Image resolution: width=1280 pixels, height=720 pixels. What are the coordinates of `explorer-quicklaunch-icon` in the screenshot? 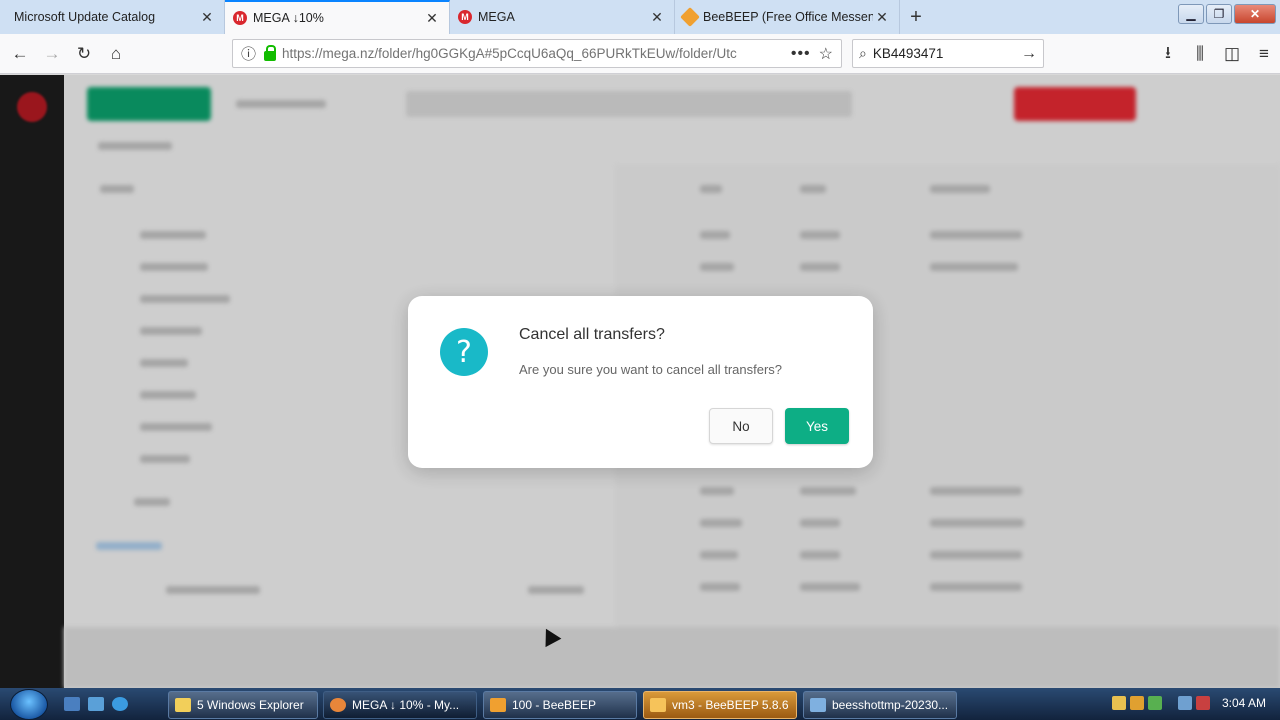 It's located at (96, 704).